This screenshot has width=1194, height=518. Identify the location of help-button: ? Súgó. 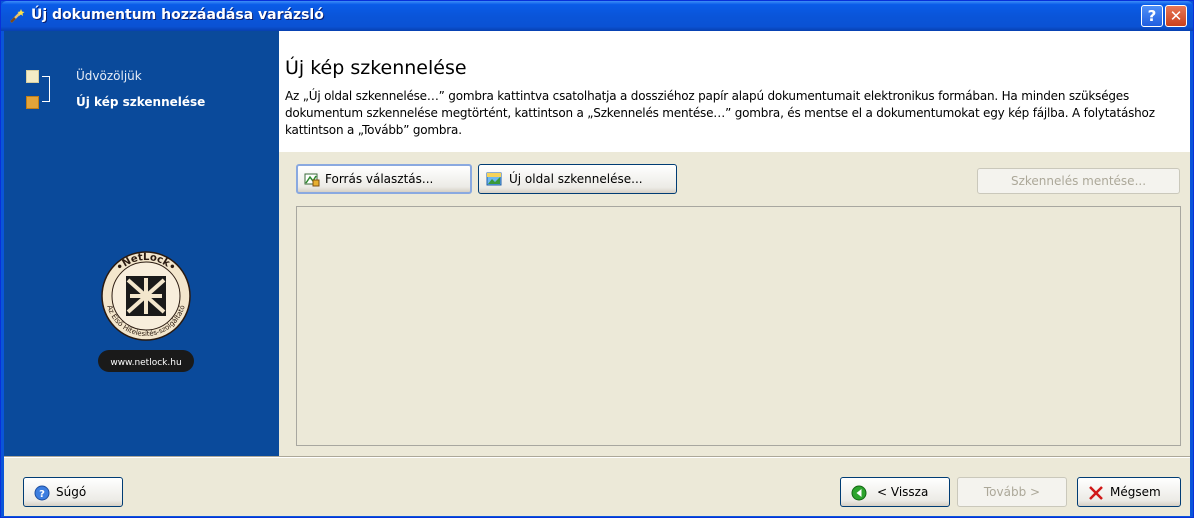
(73, 492).